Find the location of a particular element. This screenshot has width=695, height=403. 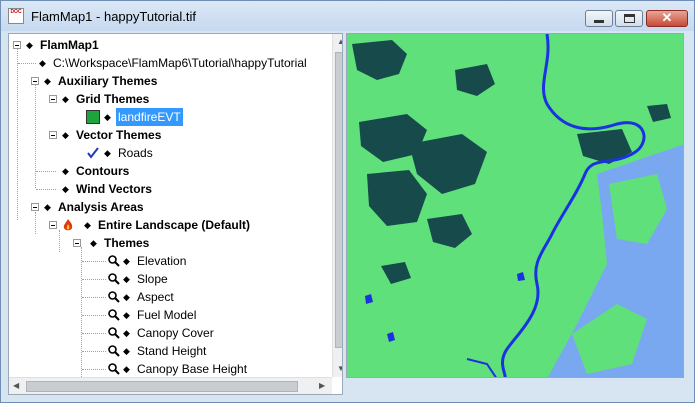

checkmark-icon is located at coordinates (93, 153).